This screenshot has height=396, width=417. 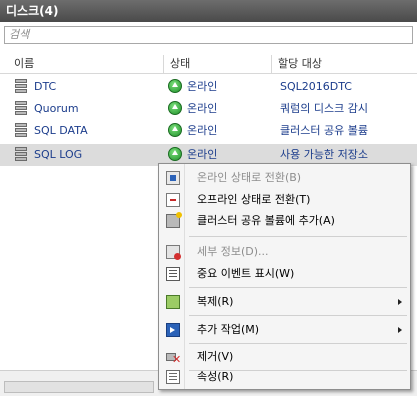 I want to click on owner-cell: 쿼럼의 디스크 감시, so click(x=324, y=108).